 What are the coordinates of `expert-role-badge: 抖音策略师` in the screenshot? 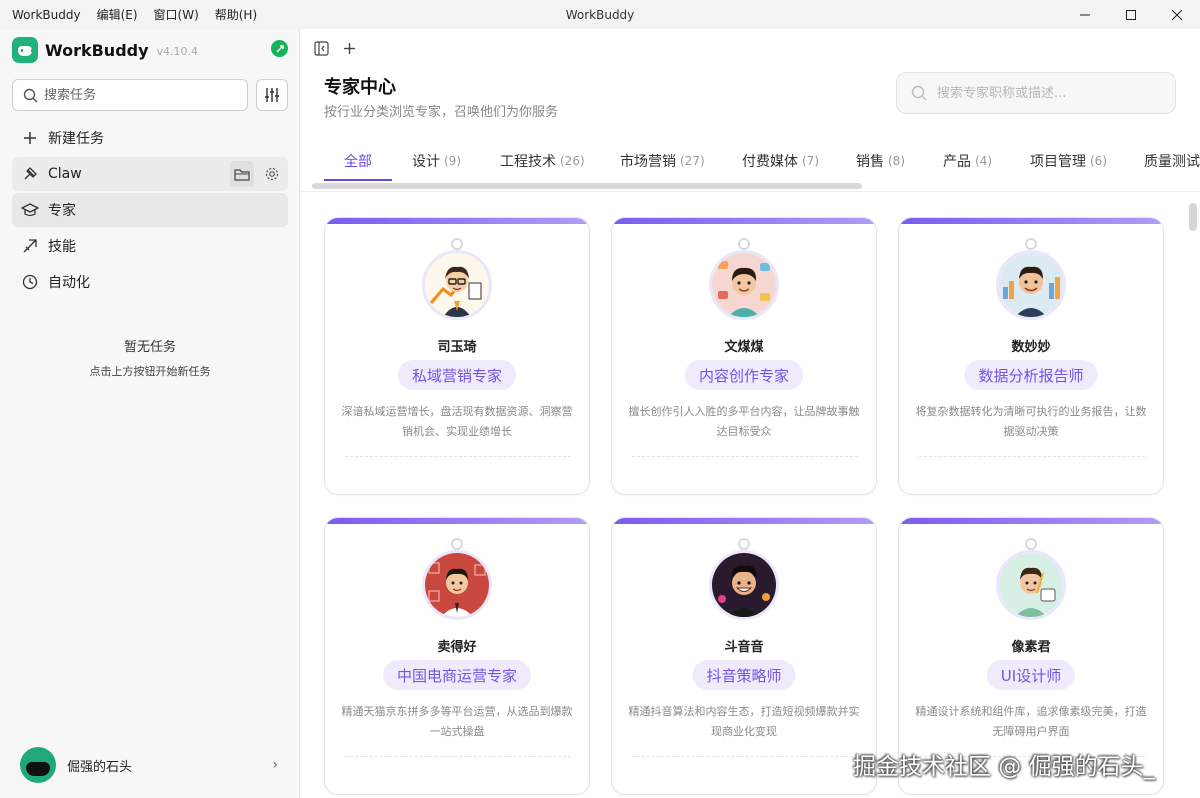 It's located at (744, 675).